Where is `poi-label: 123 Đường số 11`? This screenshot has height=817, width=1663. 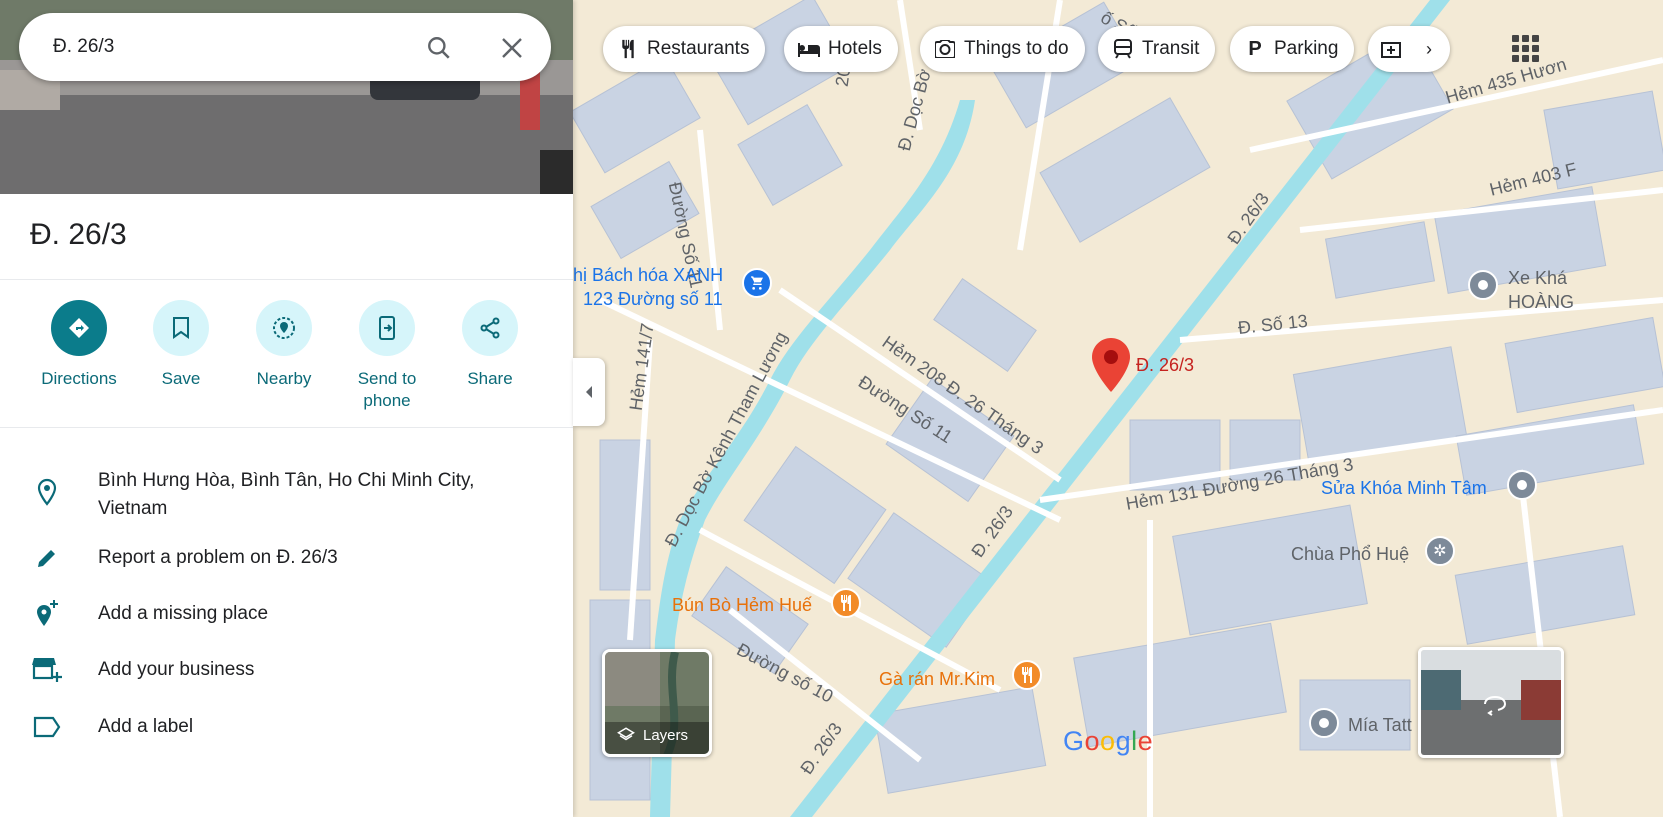
poi-label: 123 Đường số 11 is located at coordinates (653, 299).